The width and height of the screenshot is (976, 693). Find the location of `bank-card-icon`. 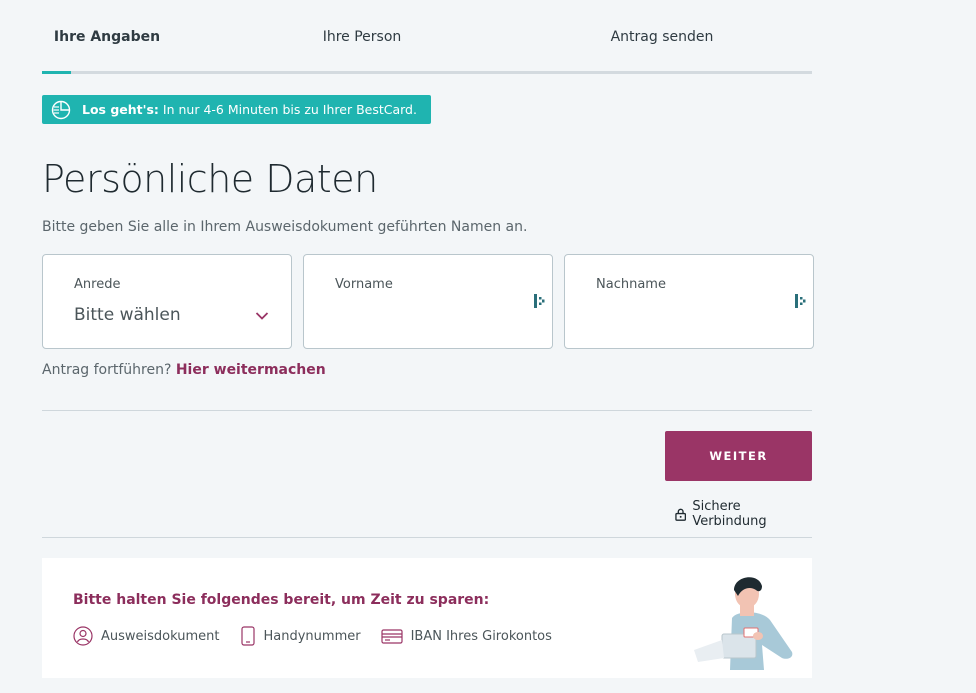

bank-card-icon is located at coordinates (391, 636).